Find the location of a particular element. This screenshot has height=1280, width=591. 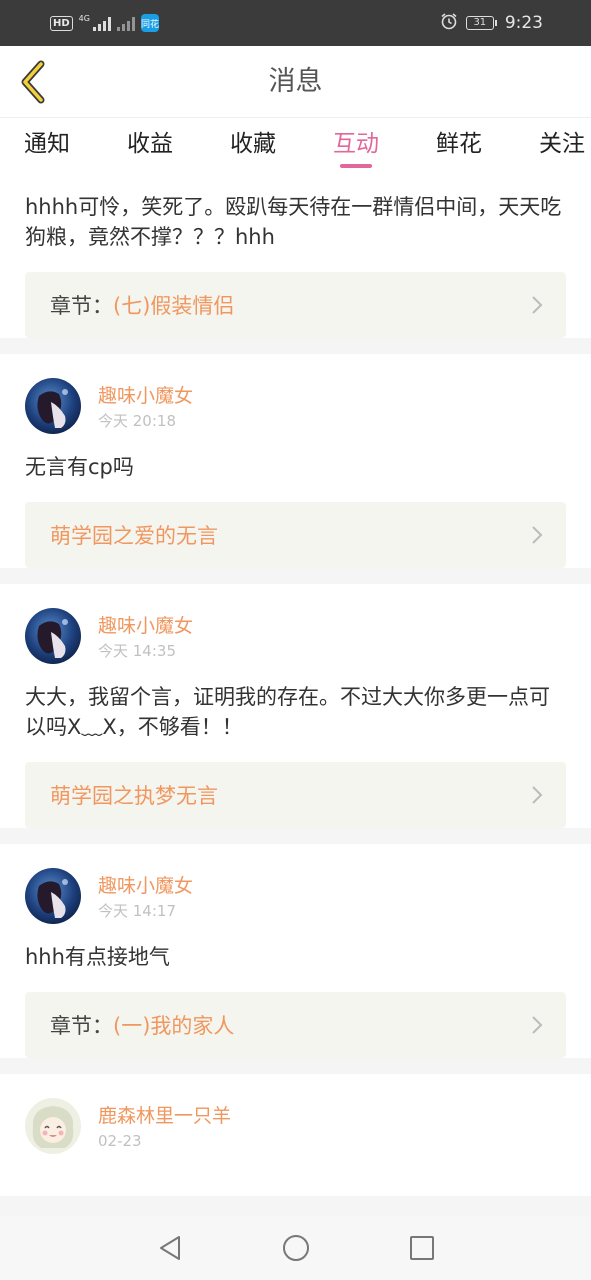

signal-icon is located at coordinates (101, 23).